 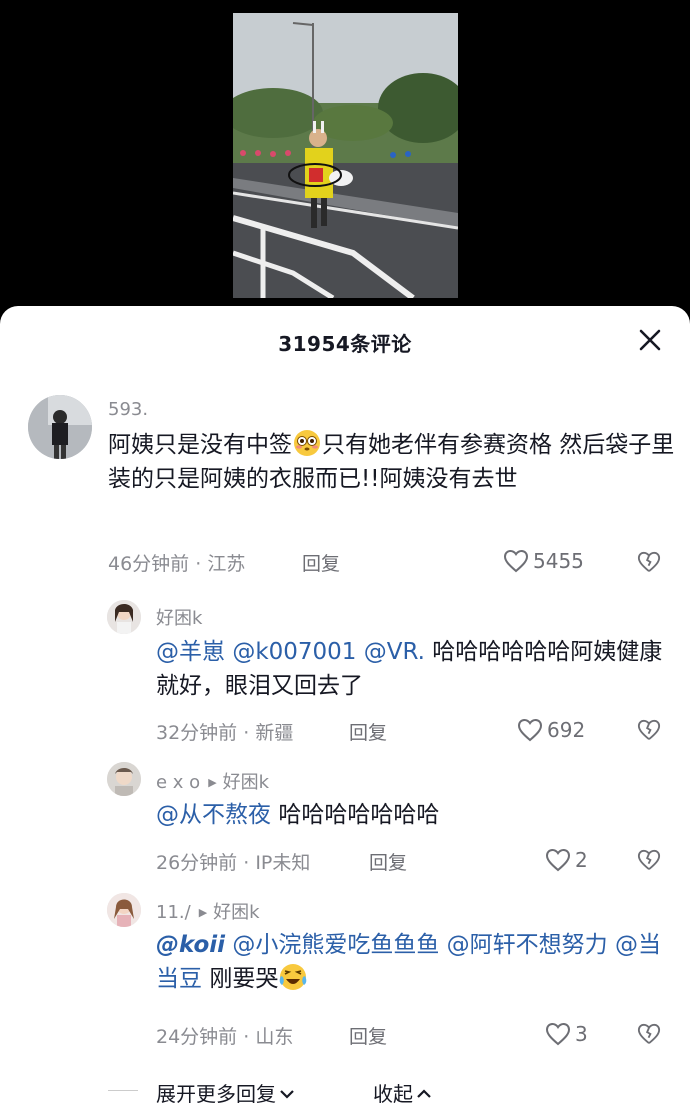 What do you see at coordinates (287, 1094) in the screenshot?
I see `chevron-down-icon` at bounding box center [287, 1094].